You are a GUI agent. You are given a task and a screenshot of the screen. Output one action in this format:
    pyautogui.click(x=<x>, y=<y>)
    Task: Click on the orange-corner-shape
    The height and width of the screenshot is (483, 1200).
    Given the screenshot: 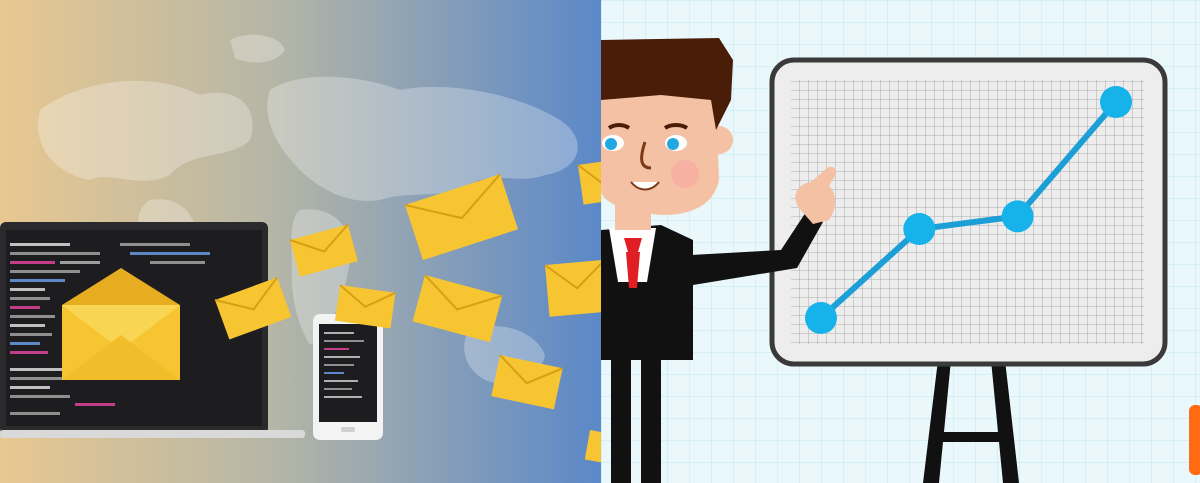 What is the action you would take?
    pyautogui.click(x=1194, y=440)
    